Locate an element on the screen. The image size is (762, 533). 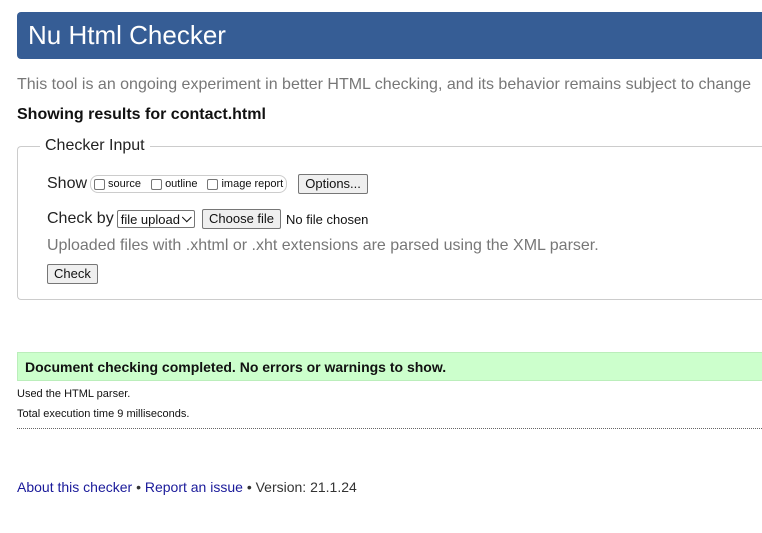
check-button: Check is located at coordinates (72, 274).